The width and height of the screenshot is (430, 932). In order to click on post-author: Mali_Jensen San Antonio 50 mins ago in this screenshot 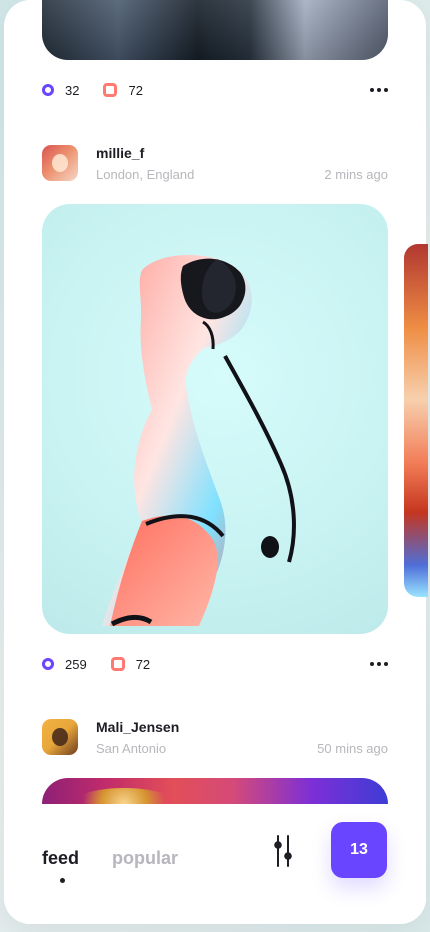, I will do `click(215, 737)`.